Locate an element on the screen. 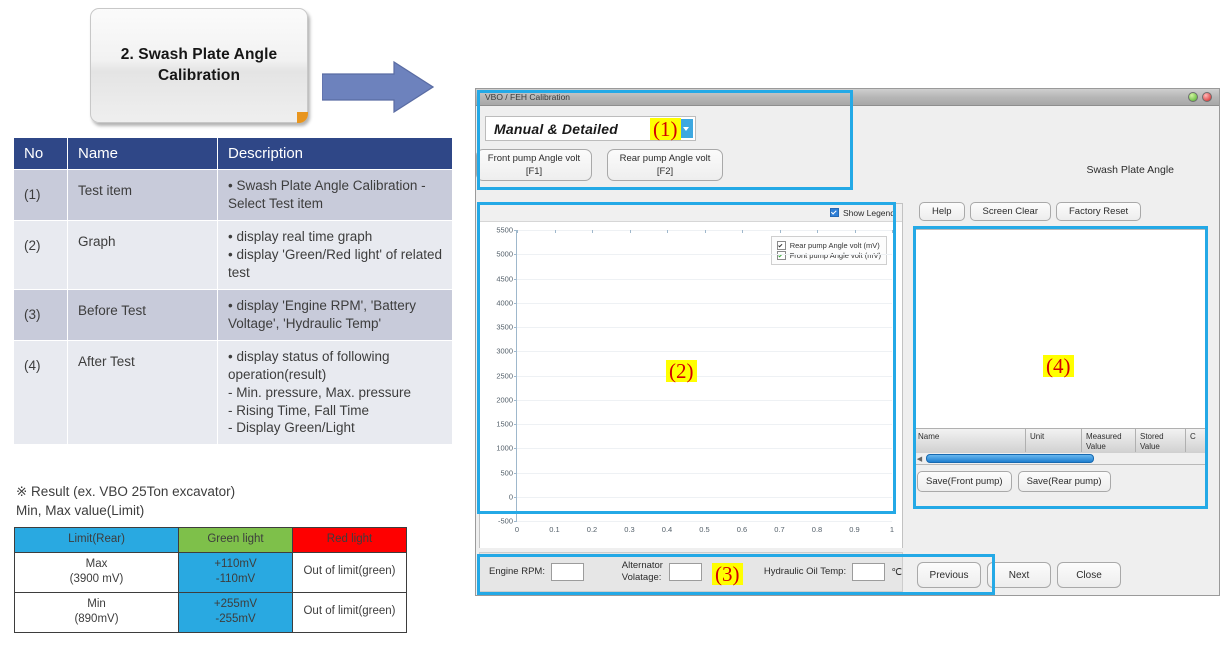  hydraulic-oil-temp-input is located at coordinates (869, 572).